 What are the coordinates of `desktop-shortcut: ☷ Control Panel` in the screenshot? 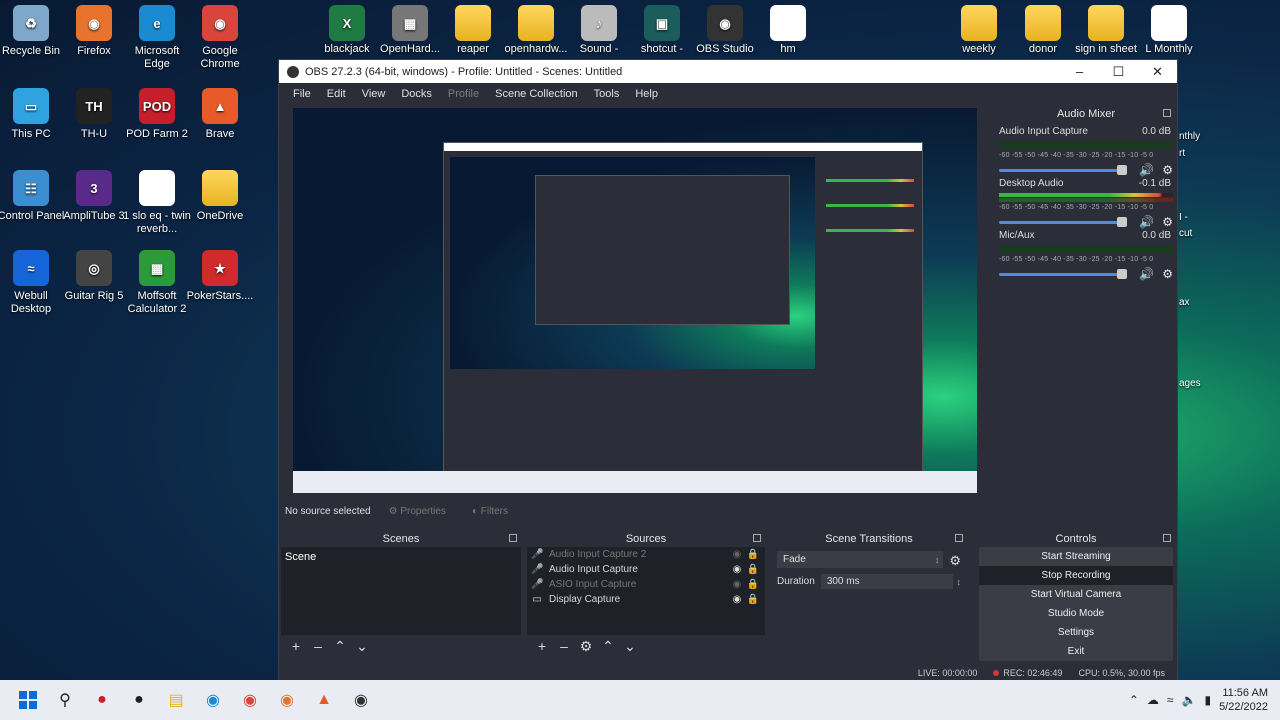 It's located at (33, 196).